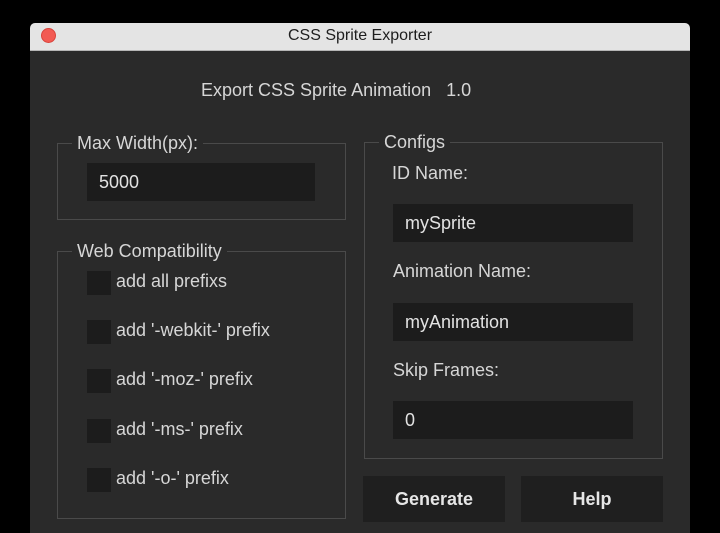 The height and width of the screenshot is (533, 720). I want to click on id-name-input: mySprite, so click(513, 223).